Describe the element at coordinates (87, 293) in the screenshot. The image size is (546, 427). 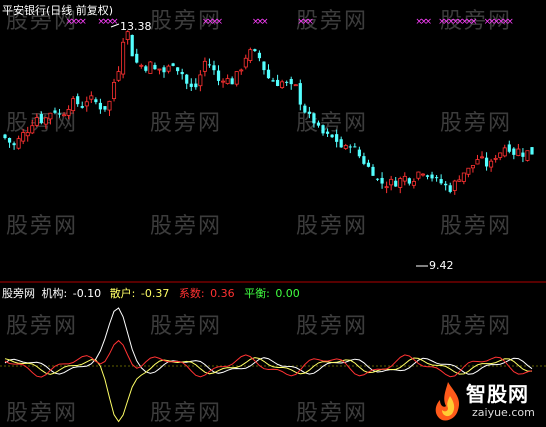
I see `jigou-value: -0.10` at that location.